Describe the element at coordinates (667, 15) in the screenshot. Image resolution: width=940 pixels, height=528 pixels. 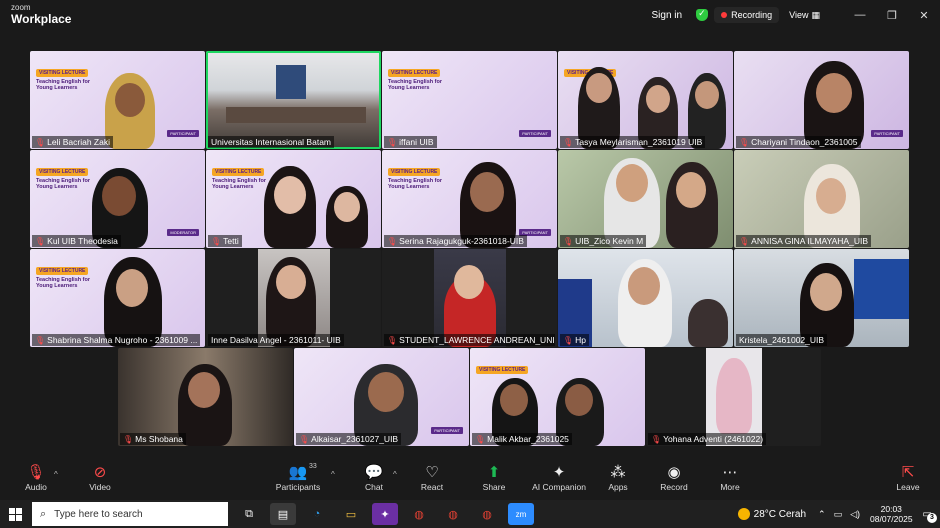
I see `sign-in-link: Sign in` at that location.